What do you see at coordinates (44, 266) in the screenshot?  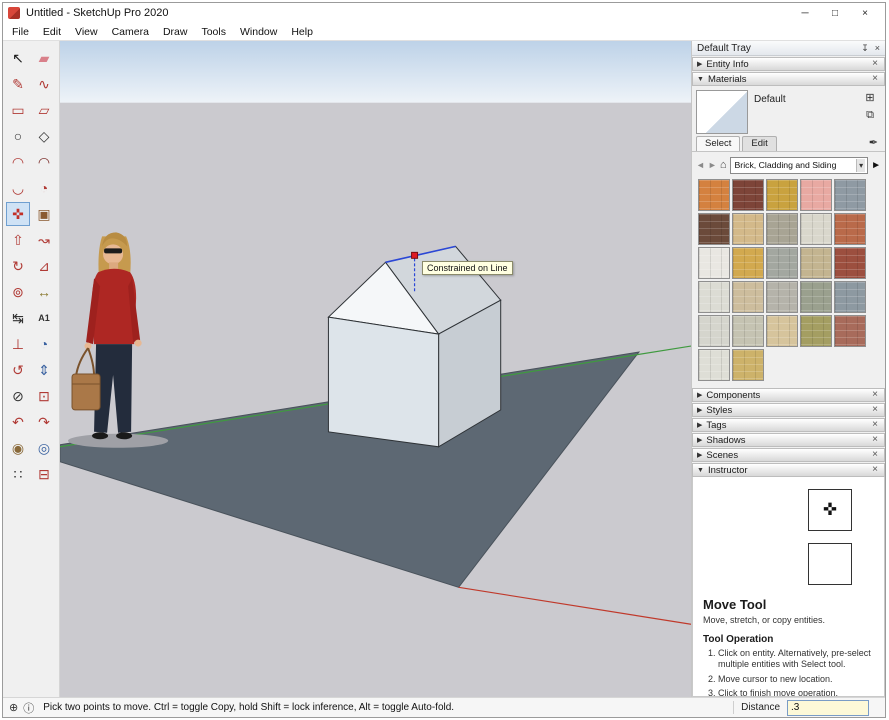 I see `tool-scale: ⊿` at bounding box center [44, 266].